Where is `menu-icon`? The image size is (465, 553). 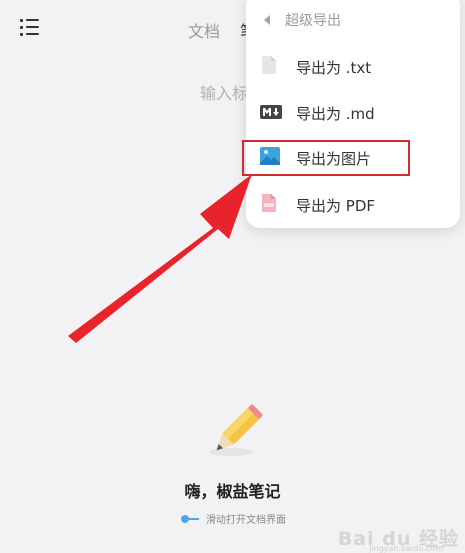
menu-icon is located at coordinates (30, 27).